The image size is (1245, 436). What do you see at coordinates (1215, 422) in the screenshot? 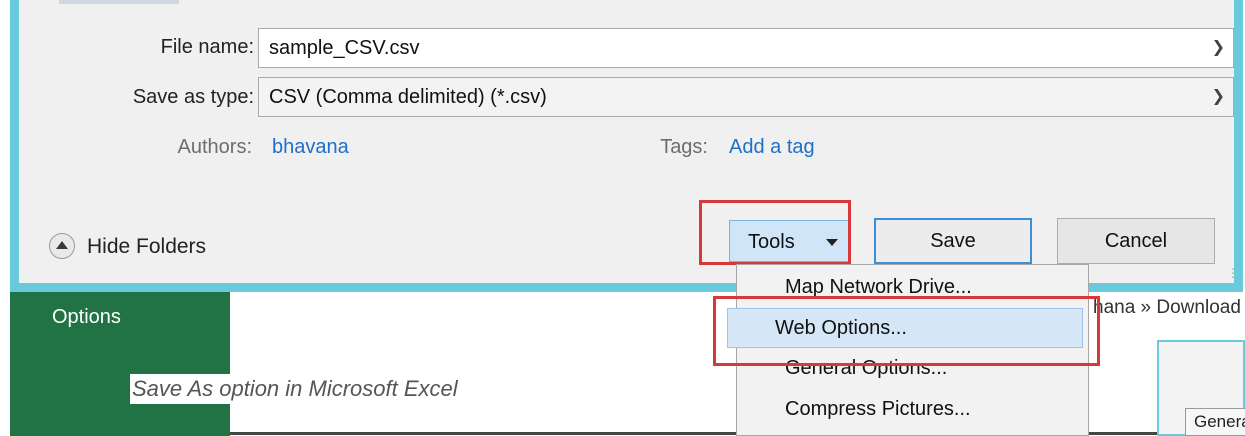
I see `general-tab: Genera` at bounding box center [1215, 422].